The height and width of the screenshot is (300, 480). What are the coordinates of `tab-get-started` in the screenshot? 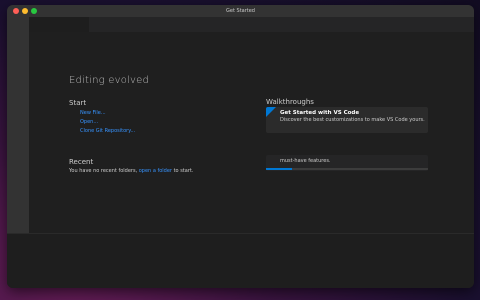 It's located at (59, 24).